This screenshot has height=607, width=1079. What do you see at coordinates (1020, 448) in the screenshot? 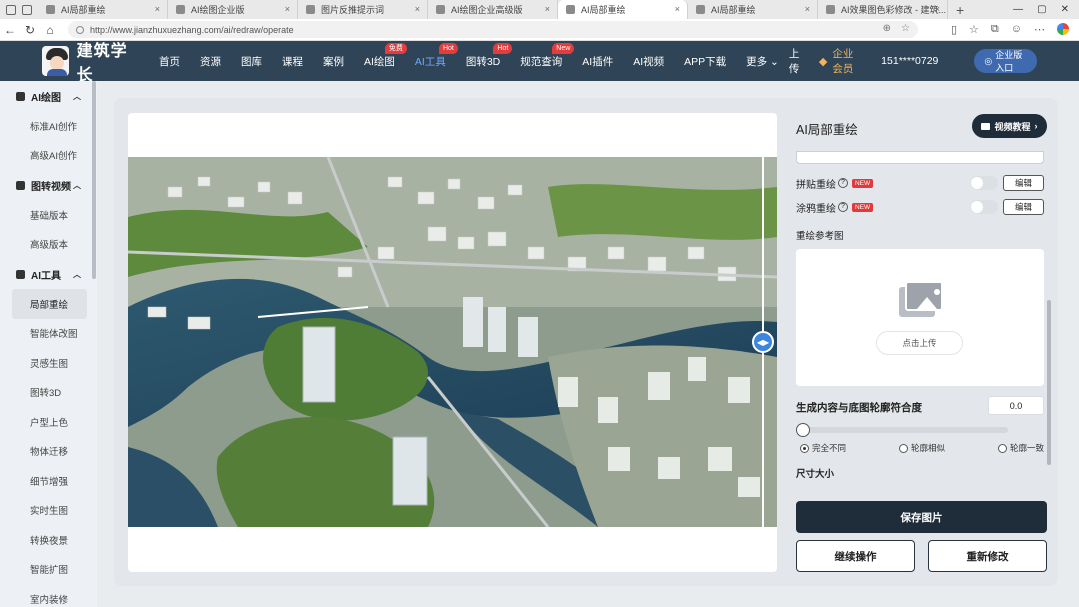
I see `radio-option: 轮廓一致` at bounding box center [1020, 448].